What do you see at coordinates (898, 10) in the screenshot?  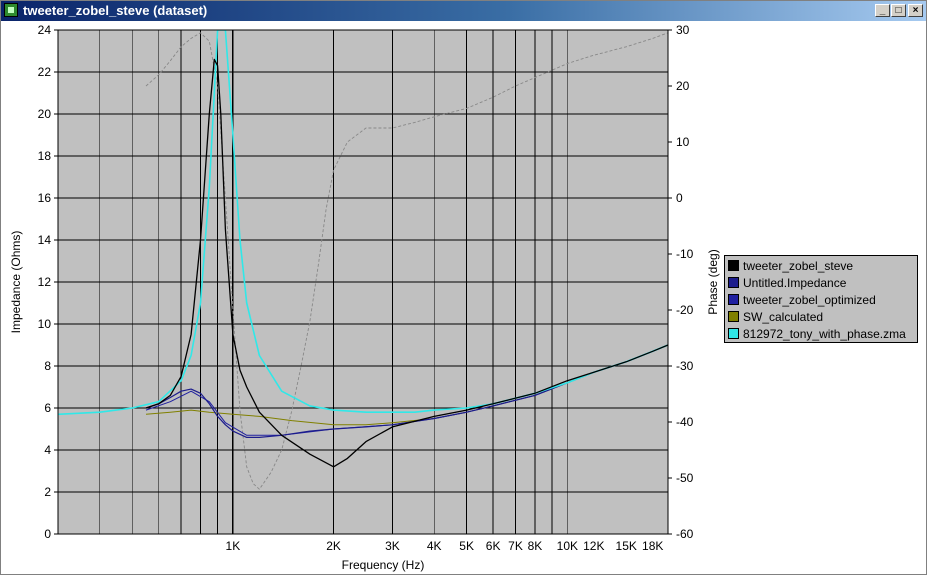 I see `maximize-button: □` at bounding box center [898, 10].